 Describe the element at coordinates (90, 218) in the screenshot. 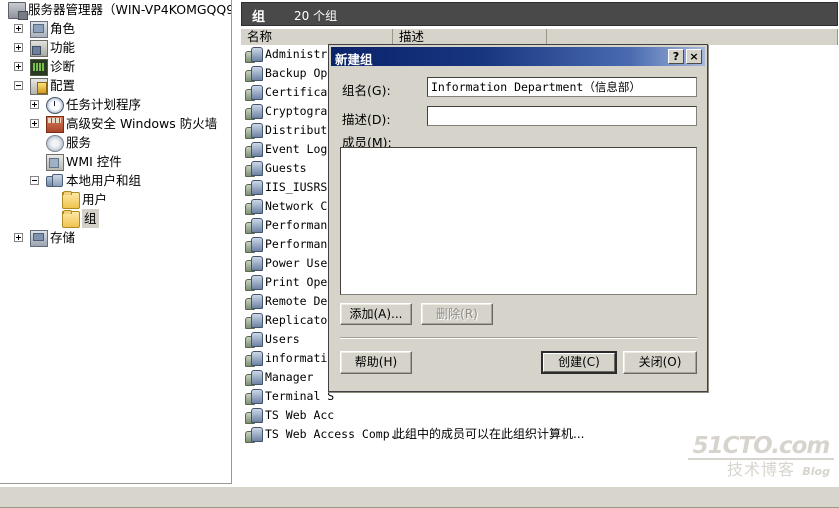

I see `tree-item-label: 组` at that location.